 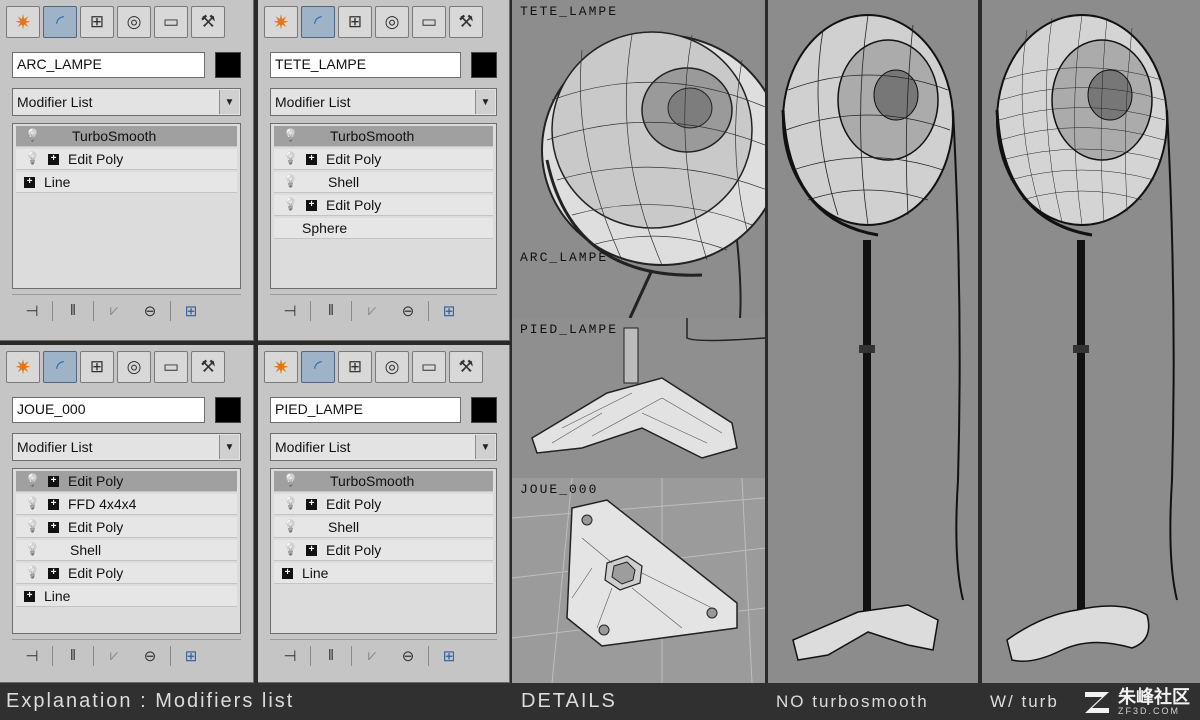 What do you see at coordinates (365, 410) in the screenshot?
I see `object-name-field: PIED_LAMPE` at bounding box center [365, 410].